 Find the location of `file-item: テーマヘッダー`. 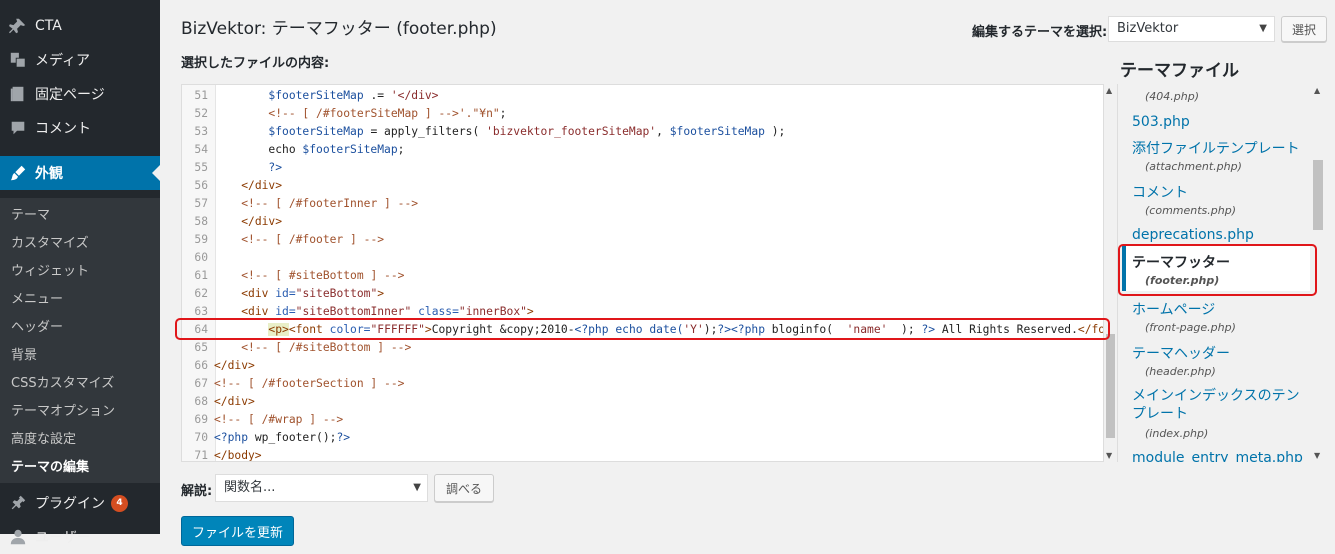

file-item: テーマヘッダー is located at coordinates (1181, 353).